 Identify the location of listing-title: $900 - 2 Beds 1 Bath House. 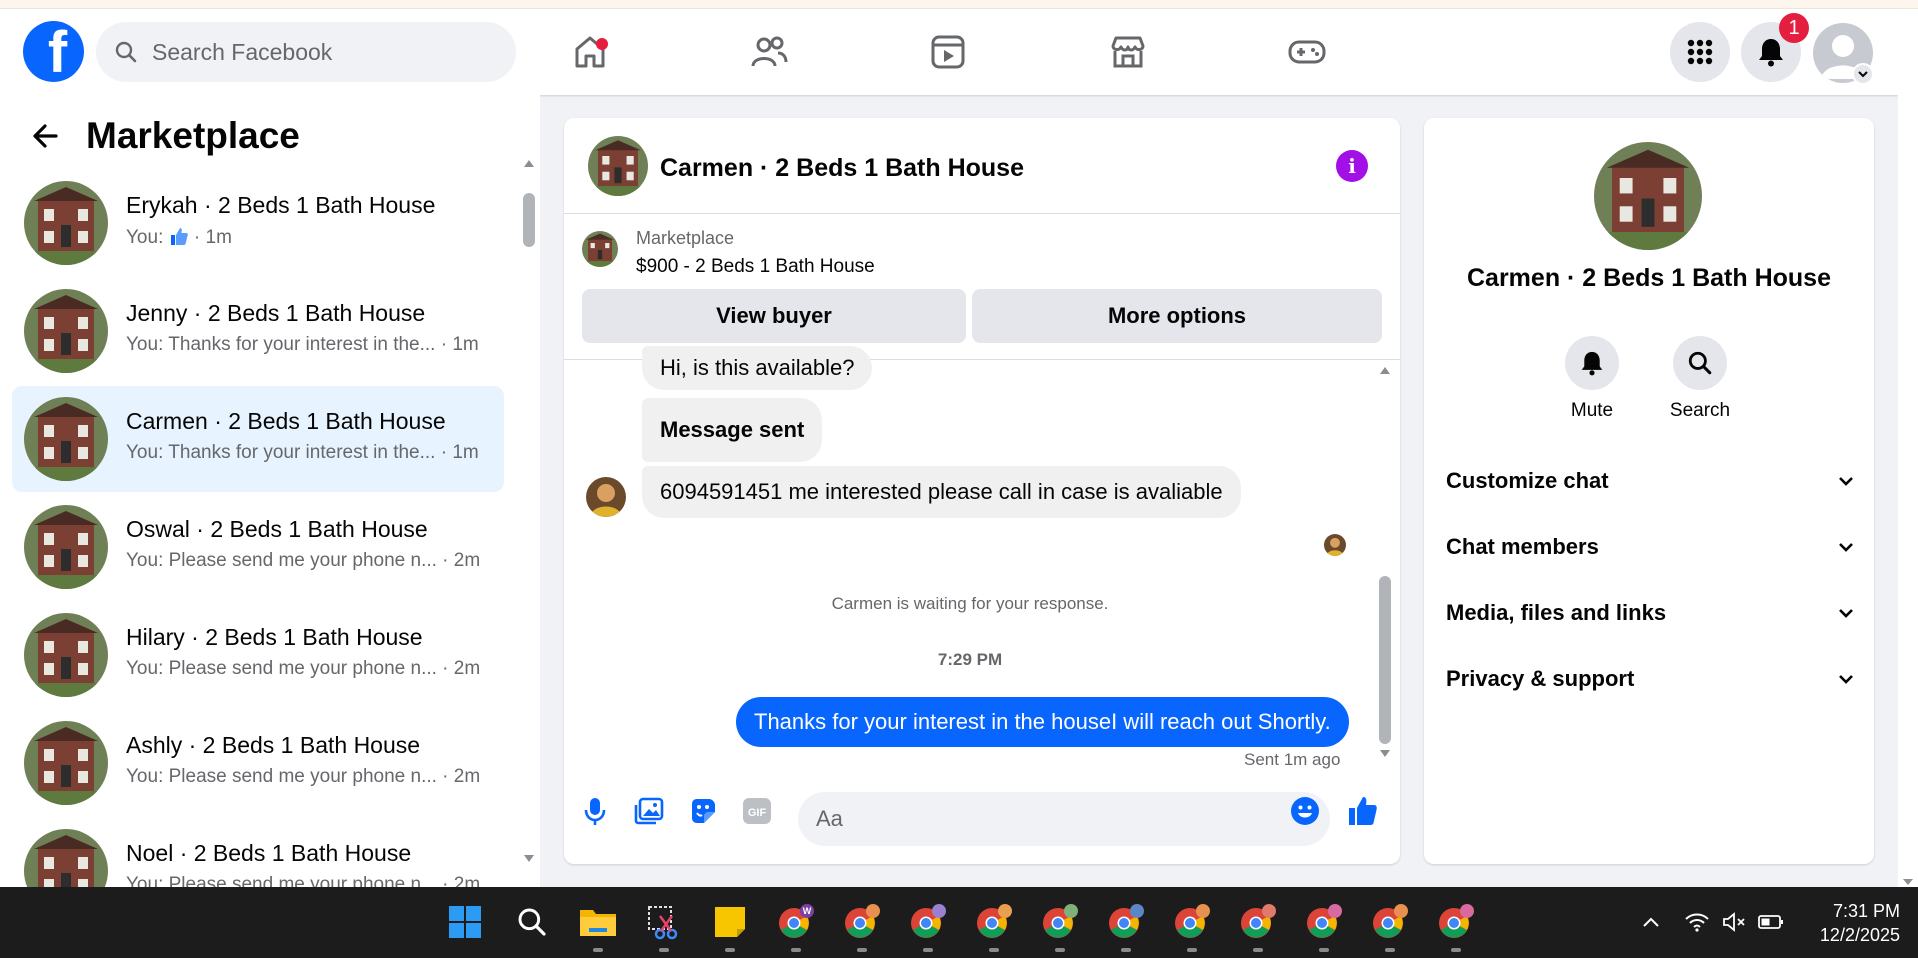
(755, 267).